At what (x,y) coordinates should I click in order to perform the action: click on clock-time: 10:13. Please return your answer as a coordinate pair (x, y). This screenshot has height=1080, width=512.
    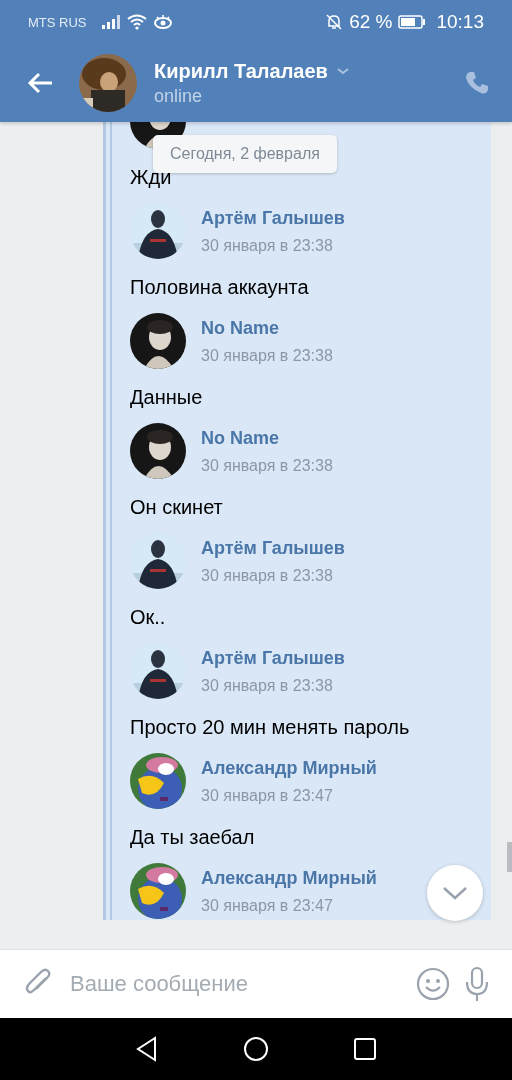
    Looking at the image, I should click on (460, 22).